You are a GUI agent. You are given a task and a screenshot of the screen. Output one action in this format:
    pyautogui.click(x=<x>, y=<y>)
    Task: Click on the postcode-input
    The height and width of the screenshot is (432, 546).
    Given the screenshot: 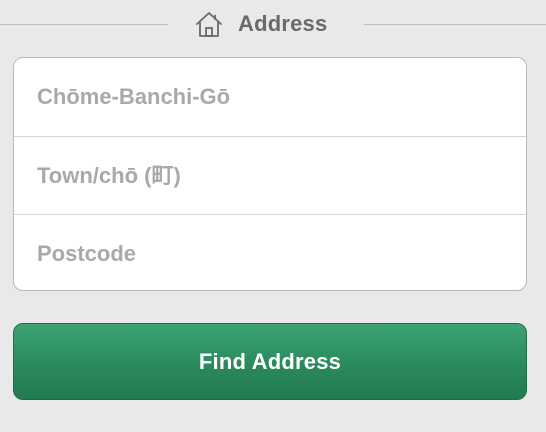 What is the action you would take?
    pyautogui.click(x=272, y=253)
    